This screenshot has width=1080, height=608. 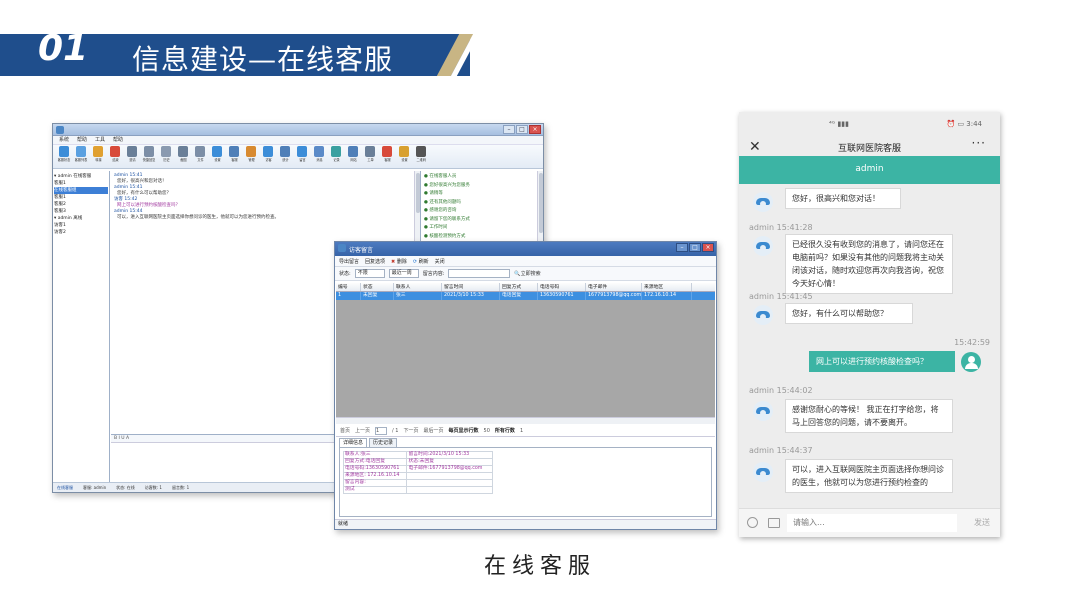 I want to click on status-filter-select: 不限, so click(x=369, y=273).